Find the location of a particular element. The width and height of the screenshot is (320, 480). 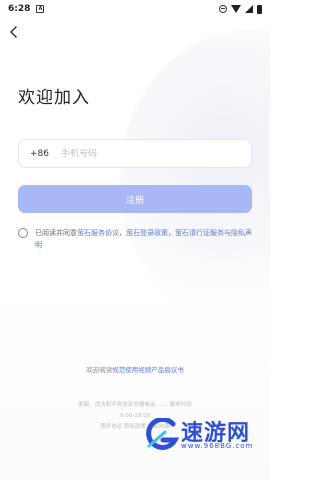

watermark-url: www.968BG.com is located at coordinates (217, 446).